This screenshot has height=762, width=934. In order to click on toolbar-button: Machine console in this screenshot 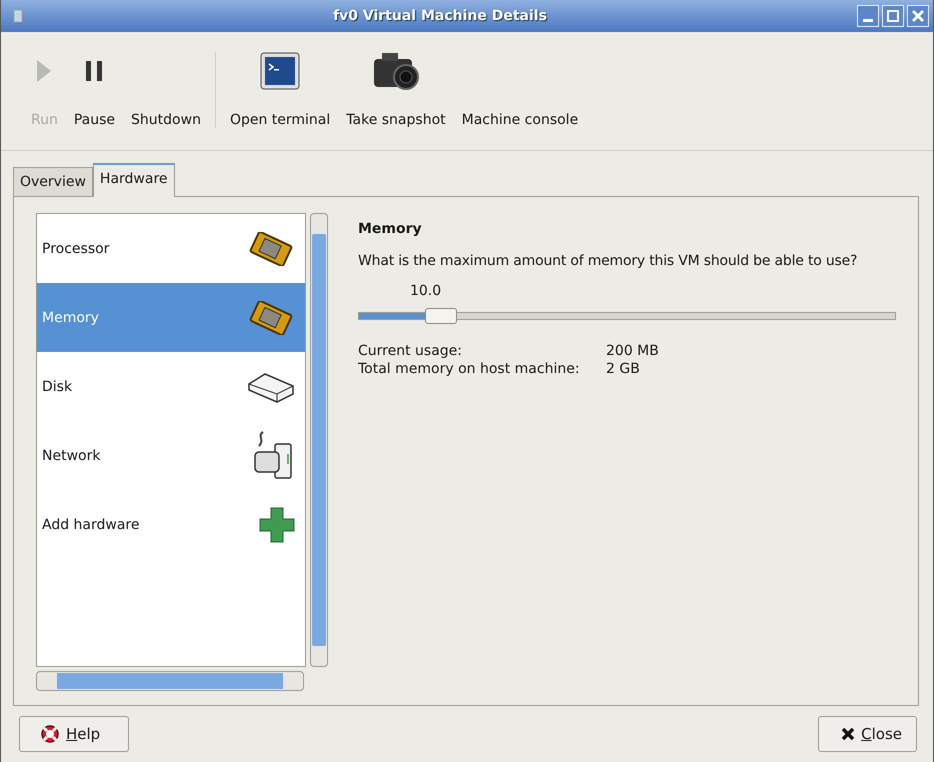, I will do `click(520, 94)`.